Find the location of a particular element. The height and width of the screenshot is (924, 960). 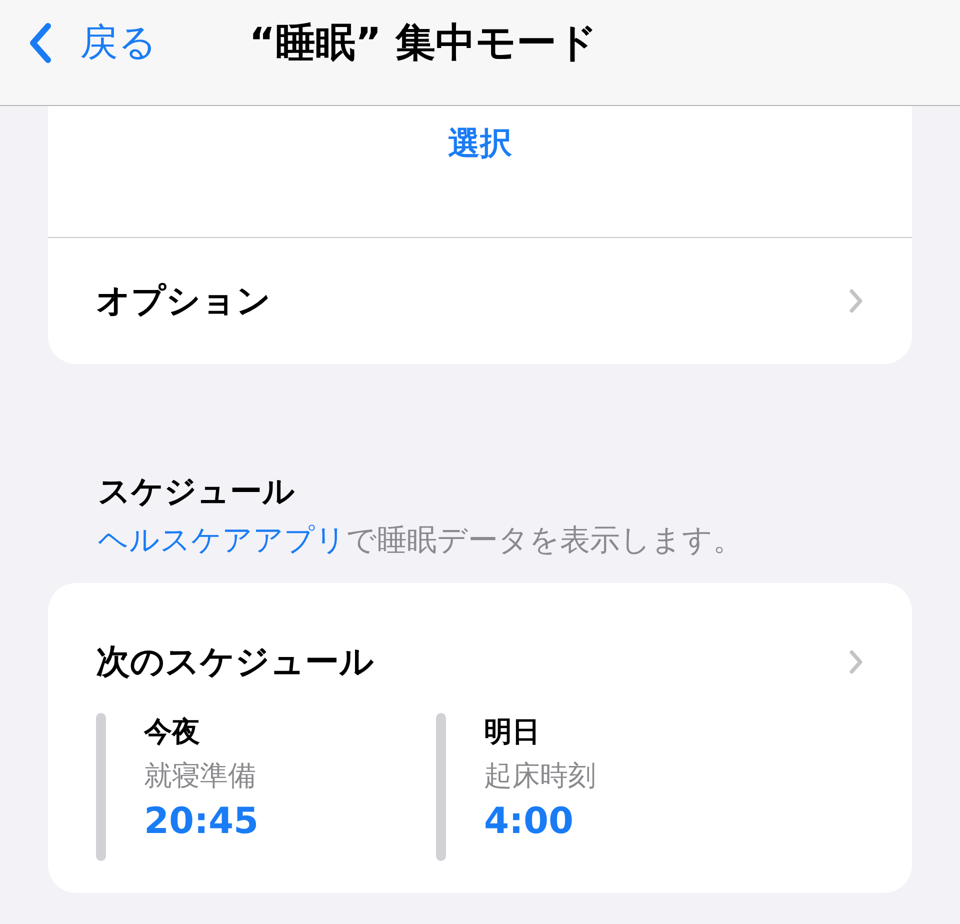

select-button: 選択 is located at coordinates (480, 172).